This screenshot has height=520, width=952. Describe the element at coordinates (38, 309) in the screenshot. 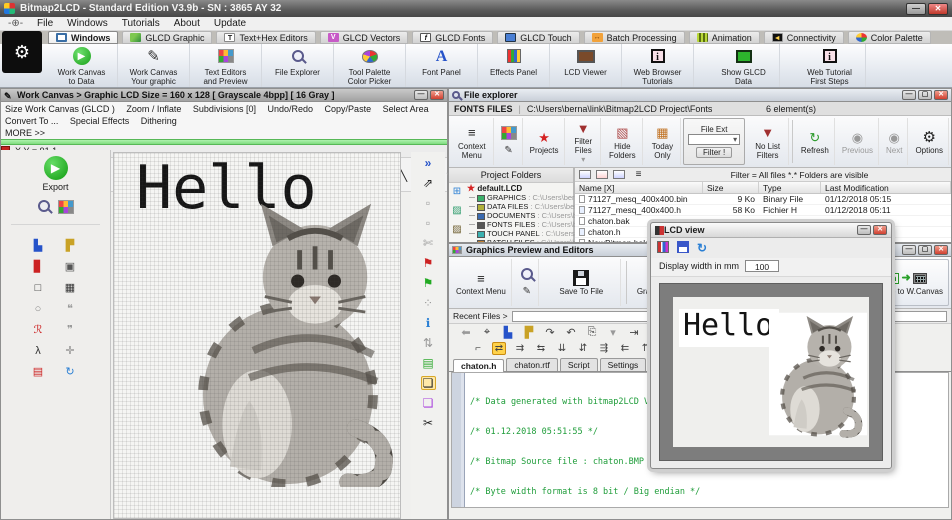

I see `ellipse-icon: ○` at that location.